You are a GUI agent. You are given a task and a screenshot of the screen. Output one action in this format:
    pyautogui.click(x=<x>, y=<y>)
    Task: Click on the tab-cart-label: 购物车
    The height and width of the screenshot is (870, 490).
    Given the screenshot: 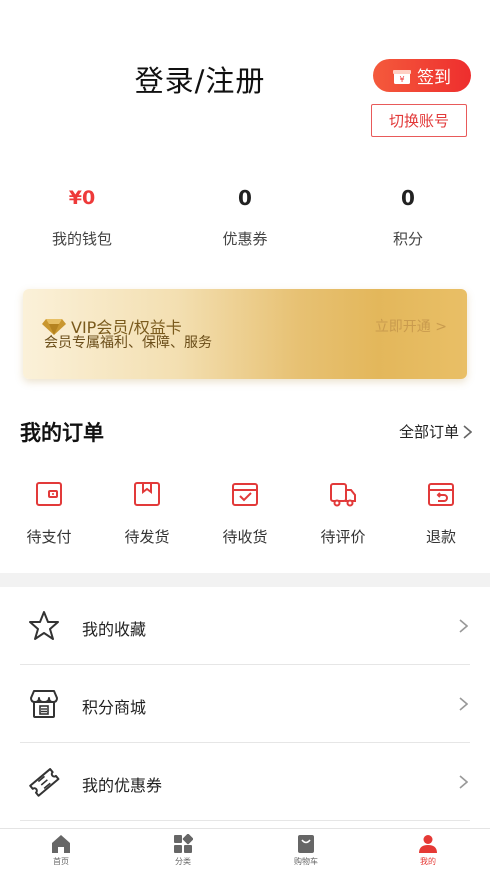 What is the action you would take?
    pyautogui.click(x=306, y=861)
    